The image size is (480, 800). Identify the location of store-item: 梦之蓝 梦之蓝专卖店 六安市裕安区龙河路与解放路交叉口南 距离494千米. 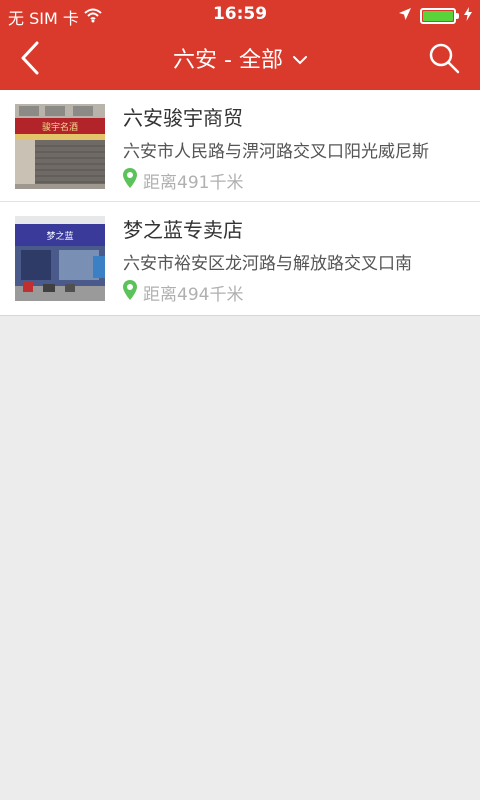
(240, 258).